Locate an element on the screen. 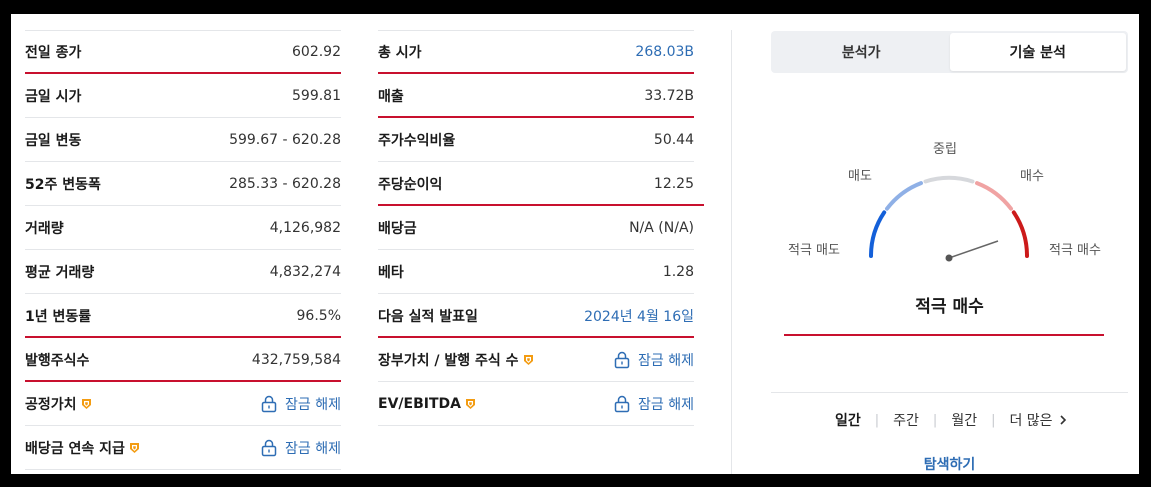 The width and height of the screenshot is (1151, 487). row-value: 4,832,274 is located at coordinates (305, 271).